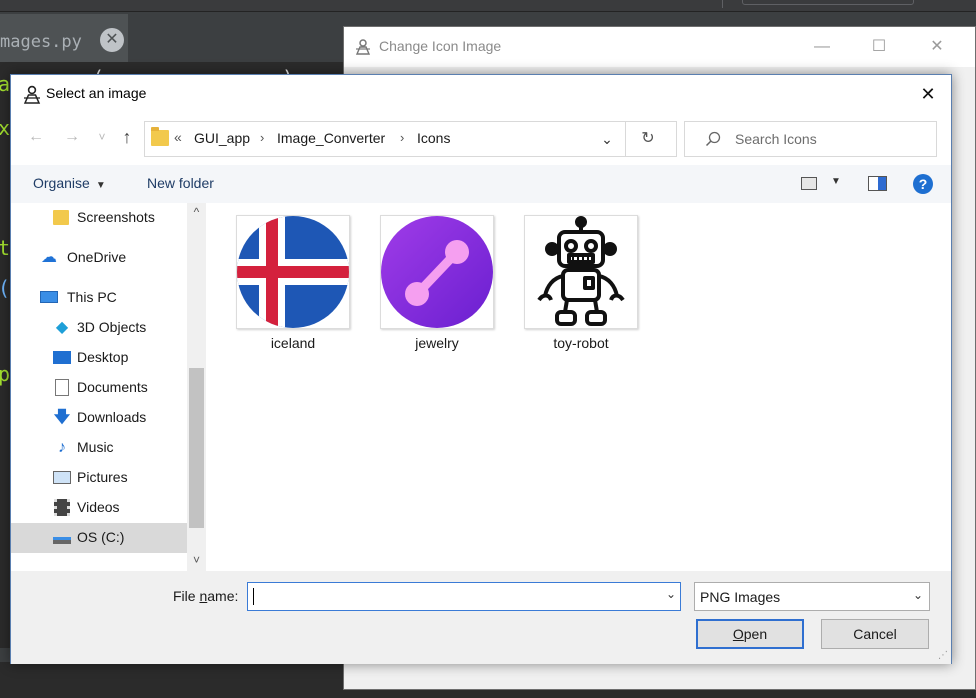 The height and width of the screenshot is (698, 976). I want to click on code-fragment: p, so click(5, 374).